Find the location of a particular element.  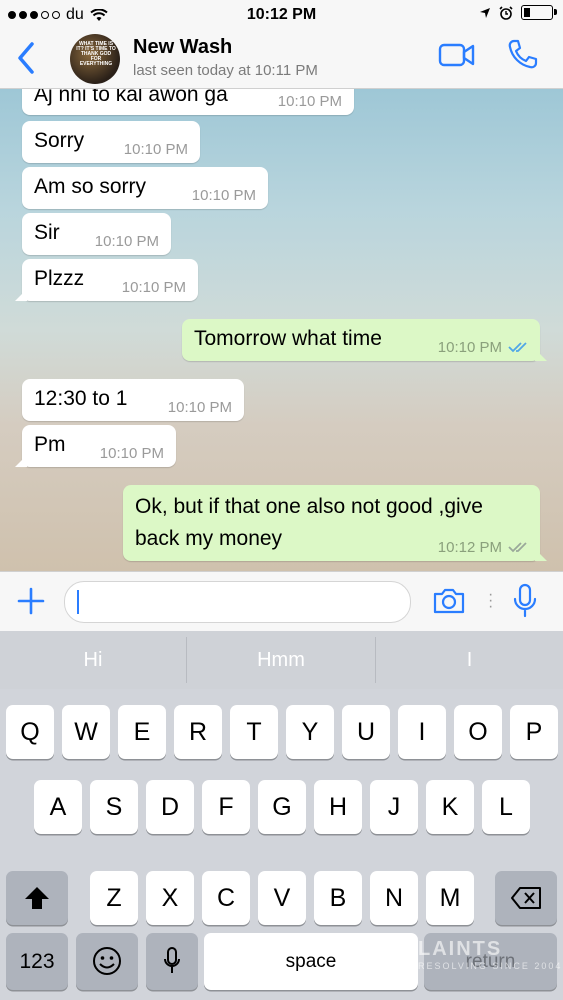

watermark-subtext: RESOLVING SINCE 2004 is located at coordinates (490, 966).